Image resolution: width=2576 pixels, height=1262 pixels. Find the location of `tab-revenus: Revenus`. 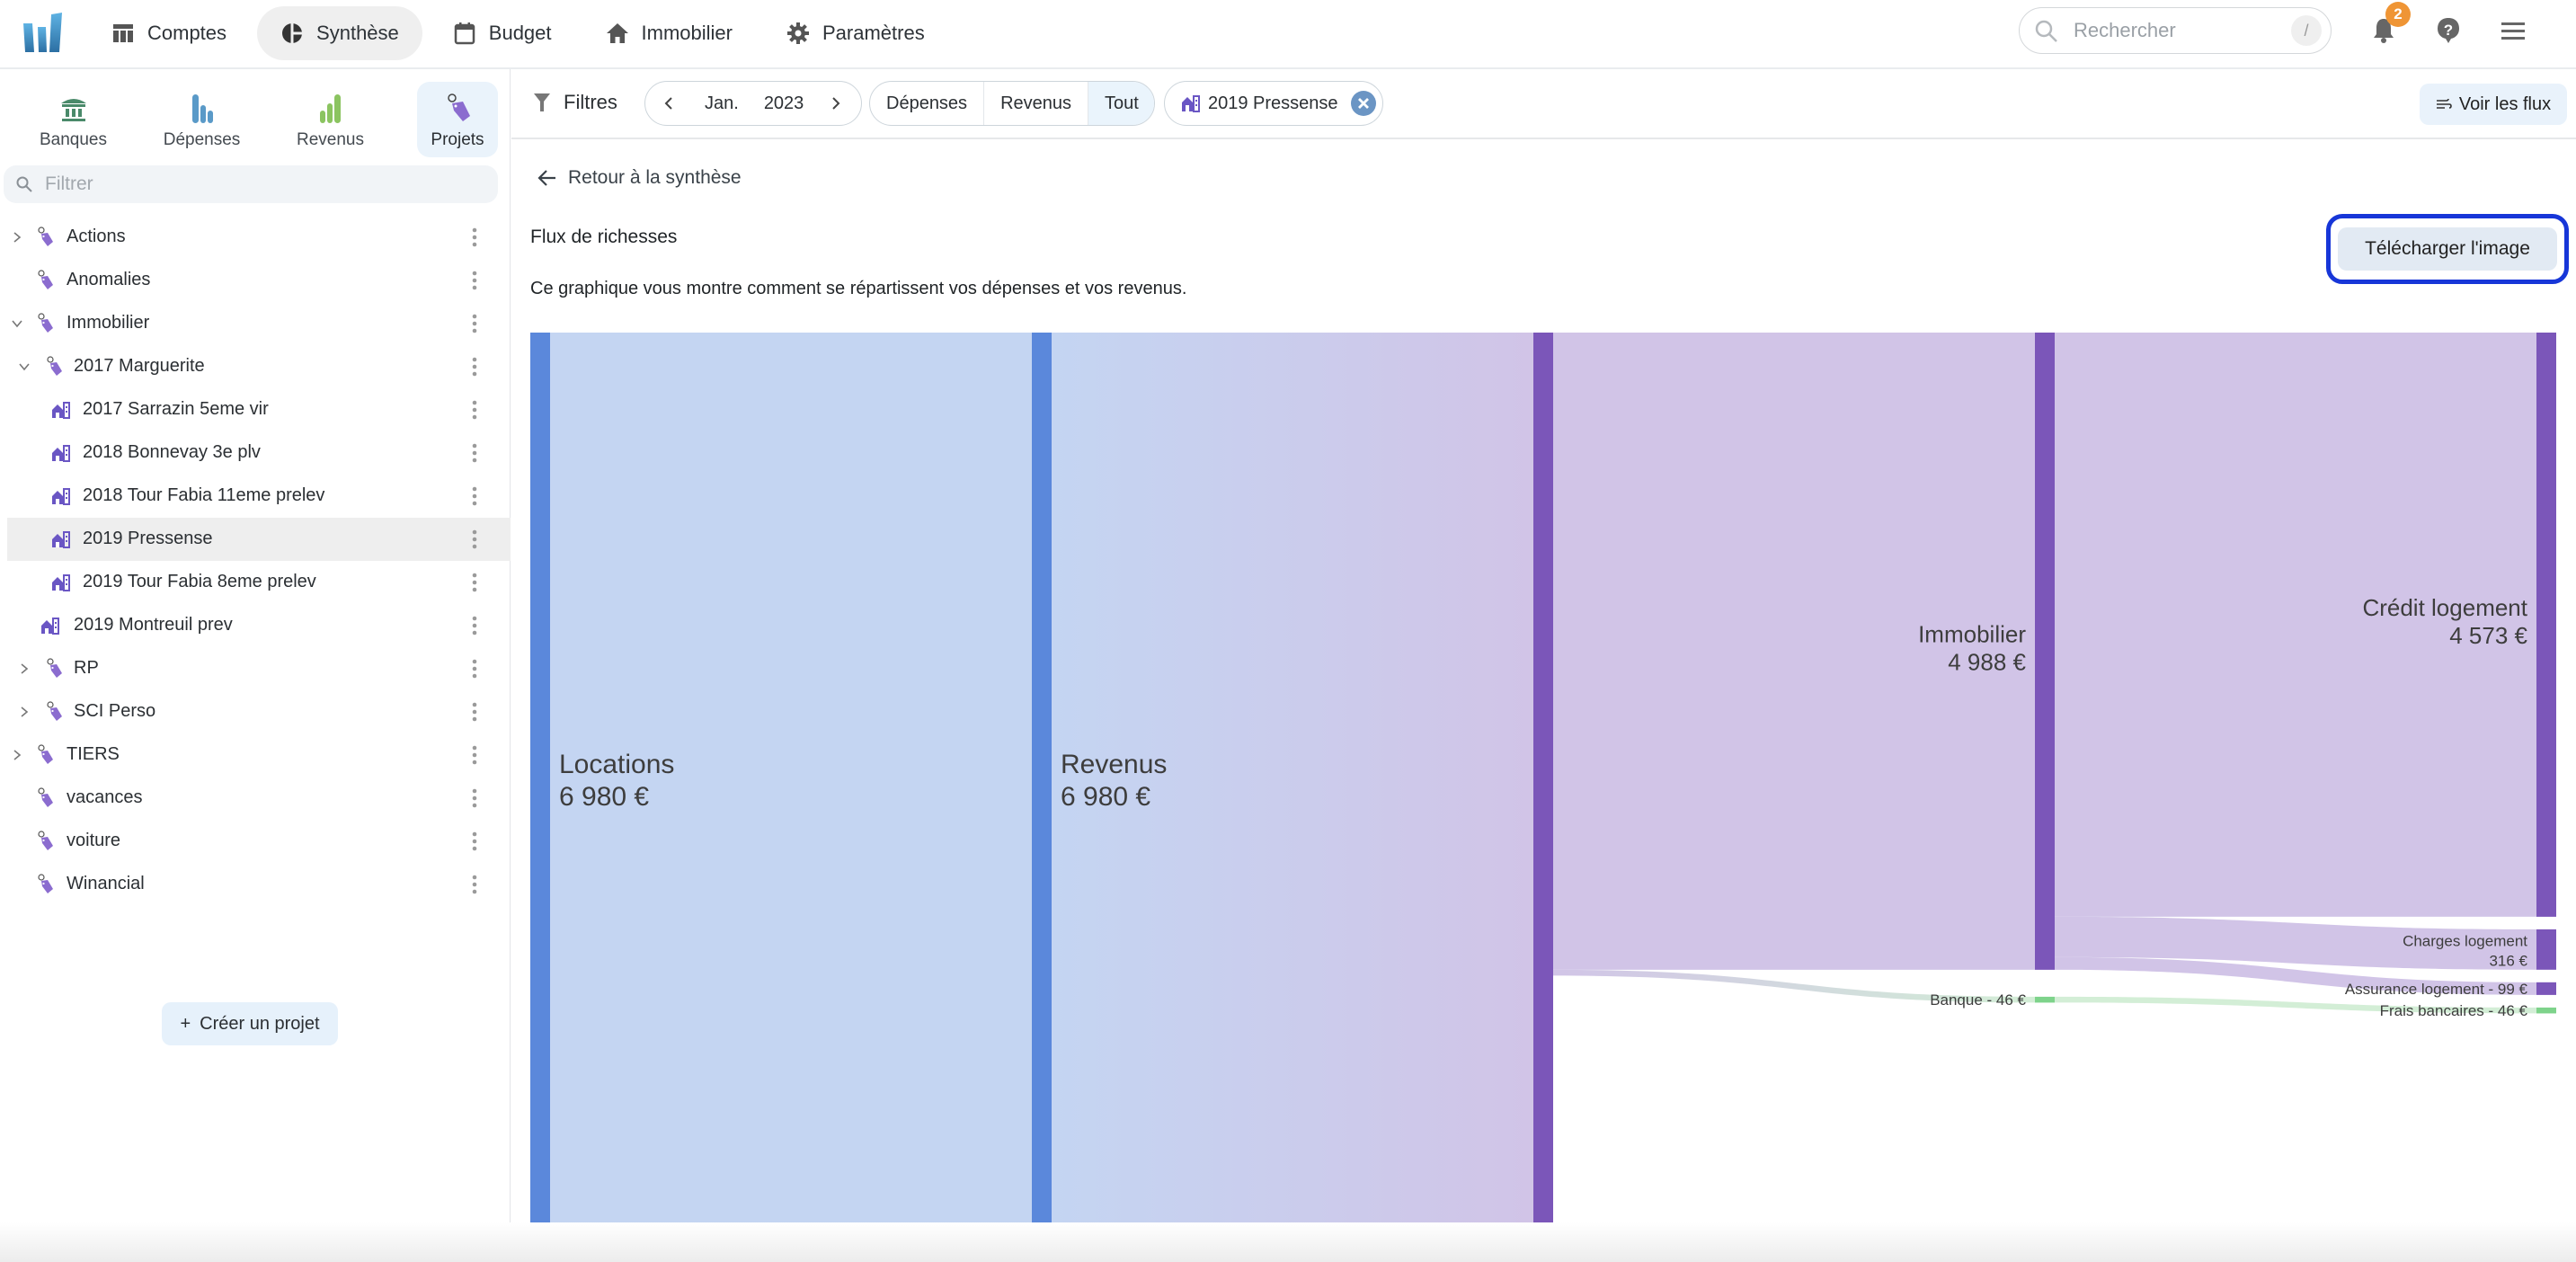

tab-revenus: Revenus is located at coordinates (330, 119).